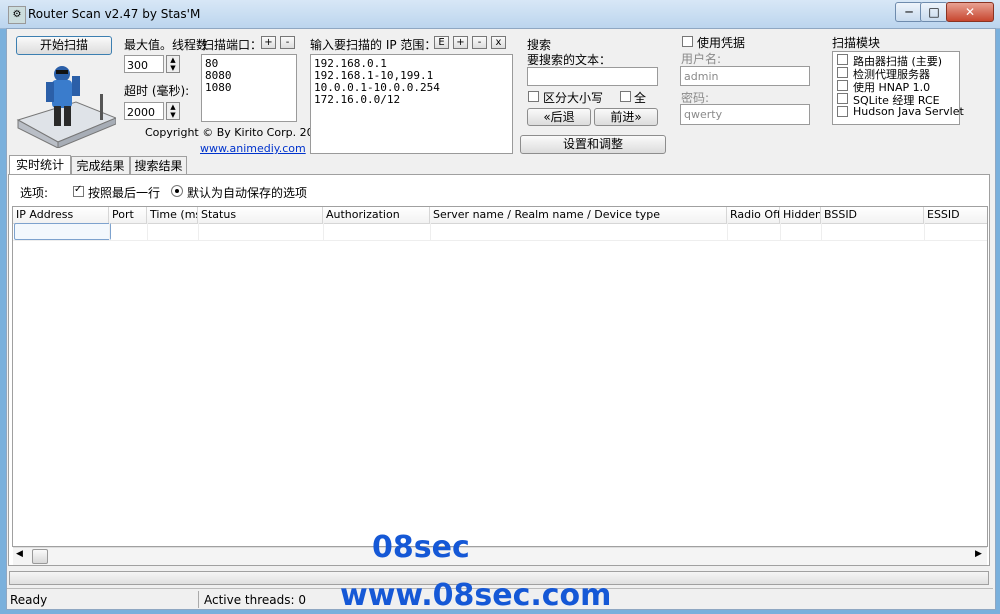 The image size is (1000, 614). What do you see at coordinates (896, 60) in the screenshot?
I see `module-item: 路由器扫描 (主要)` at bounding box center [896, 60].